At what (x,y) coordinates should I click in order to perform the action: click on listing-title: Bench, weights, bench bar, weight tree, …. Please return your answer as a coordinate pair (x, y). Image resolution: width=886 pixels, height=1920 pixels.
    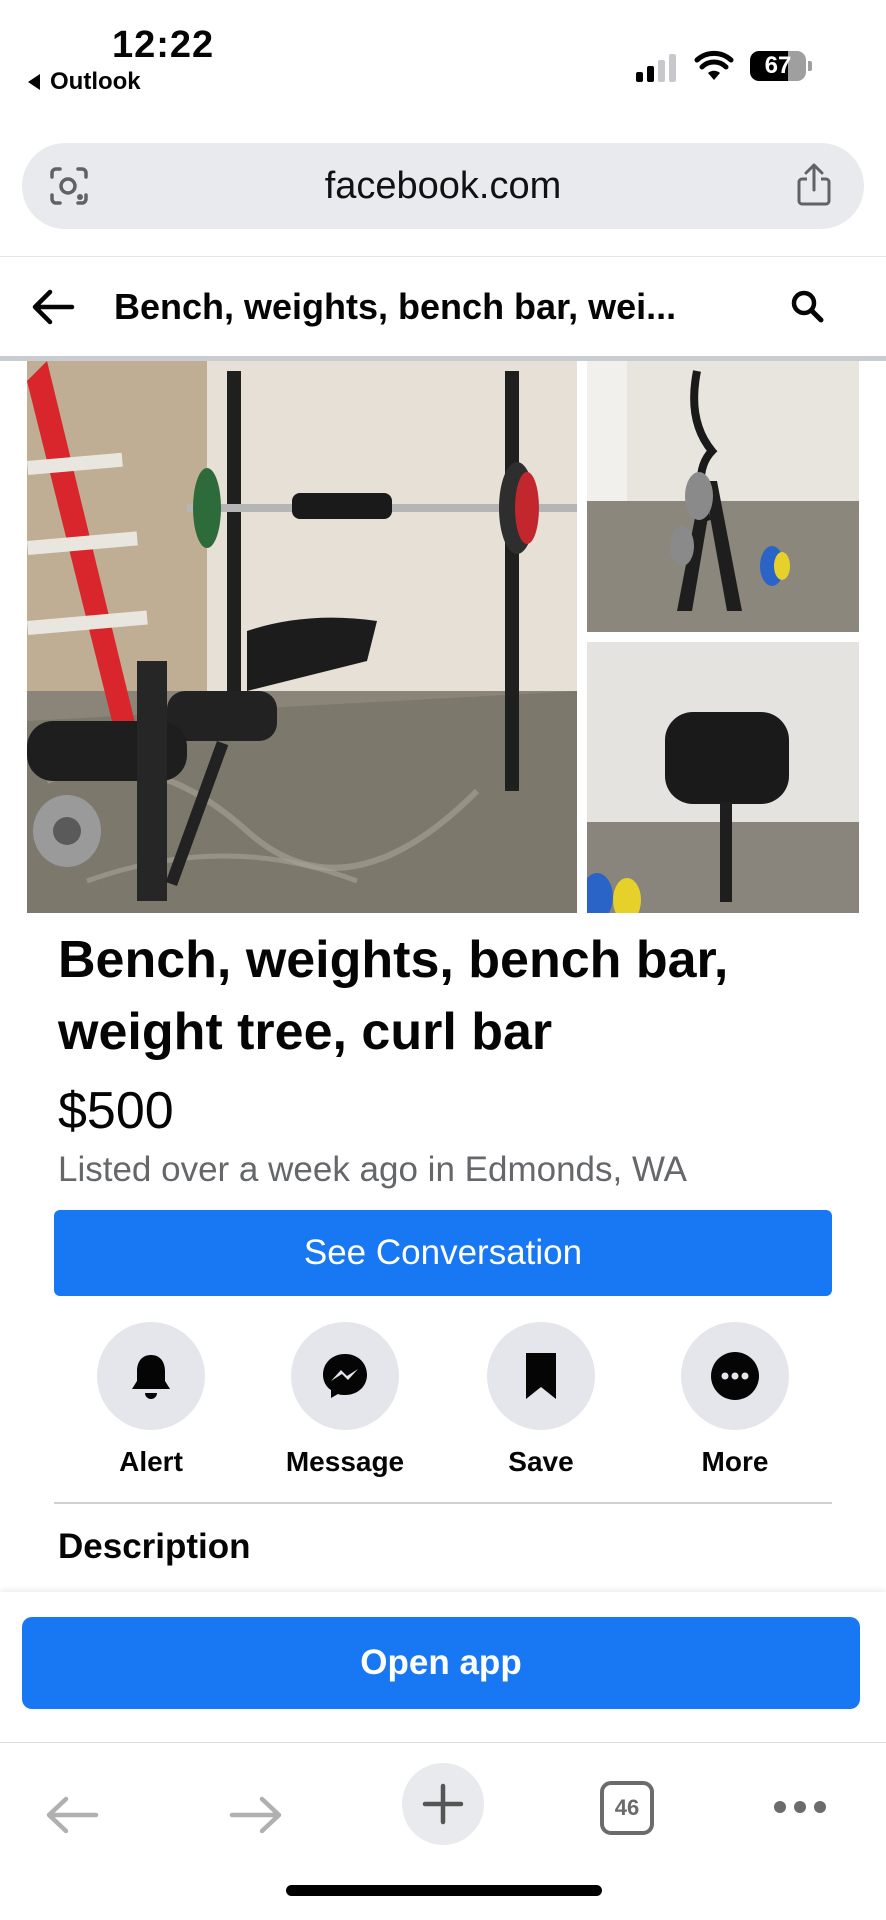
    Looking at the image, I should click on (393, 996).